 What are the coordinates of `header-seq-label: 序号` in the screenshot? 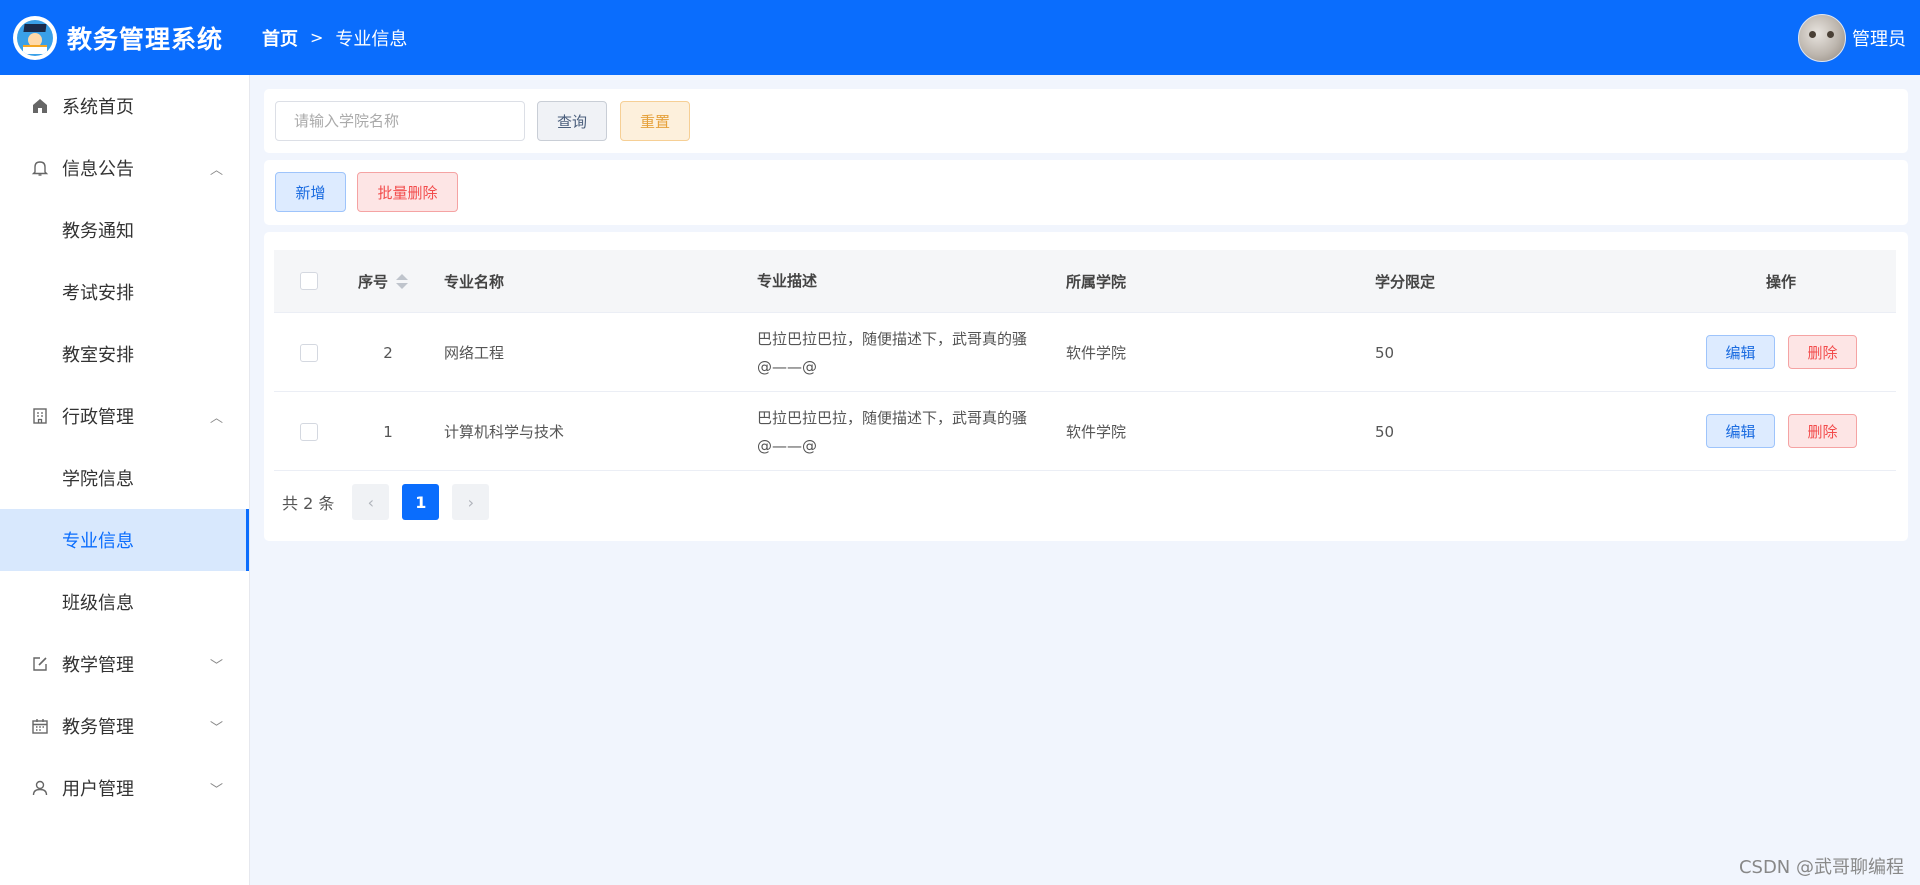 It's located at (373, 281).